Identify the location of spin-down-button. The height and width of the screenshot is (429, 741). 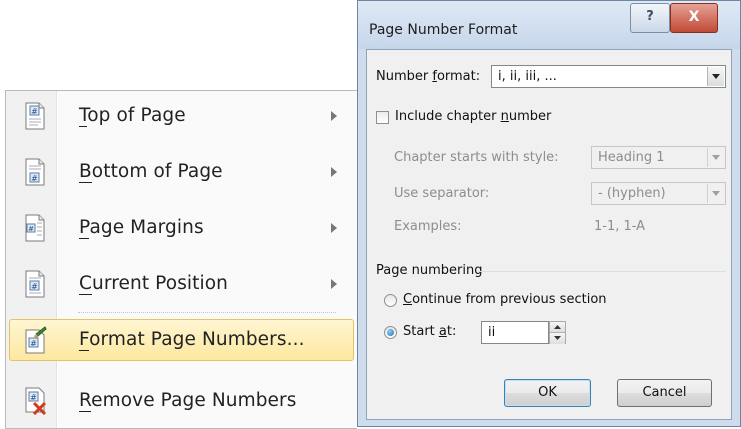
(557, 338).